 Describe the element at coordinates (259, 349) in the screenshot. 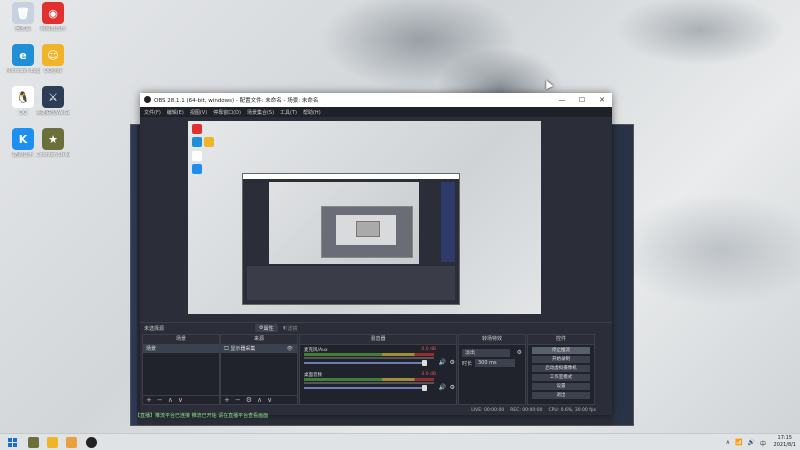

I see `source-item: 🖵 显示器采集 👁` at that location.